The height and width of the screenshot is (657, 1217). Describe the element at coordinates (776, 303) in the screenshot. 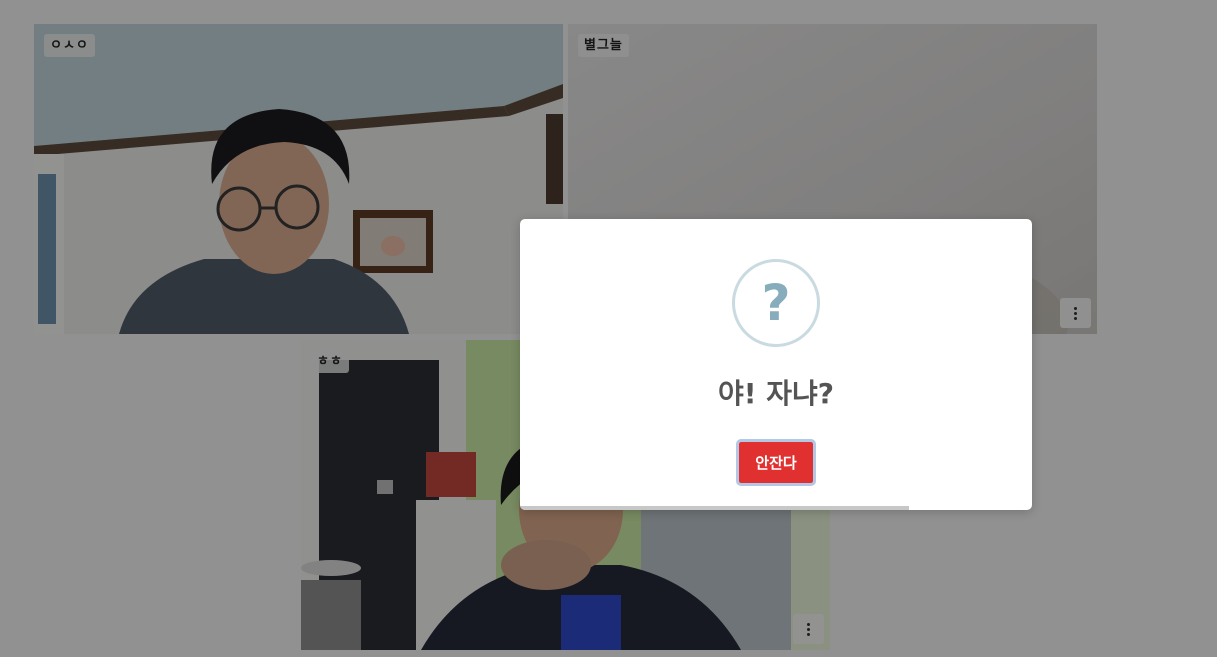

I see `question-icon: ?` at that location.